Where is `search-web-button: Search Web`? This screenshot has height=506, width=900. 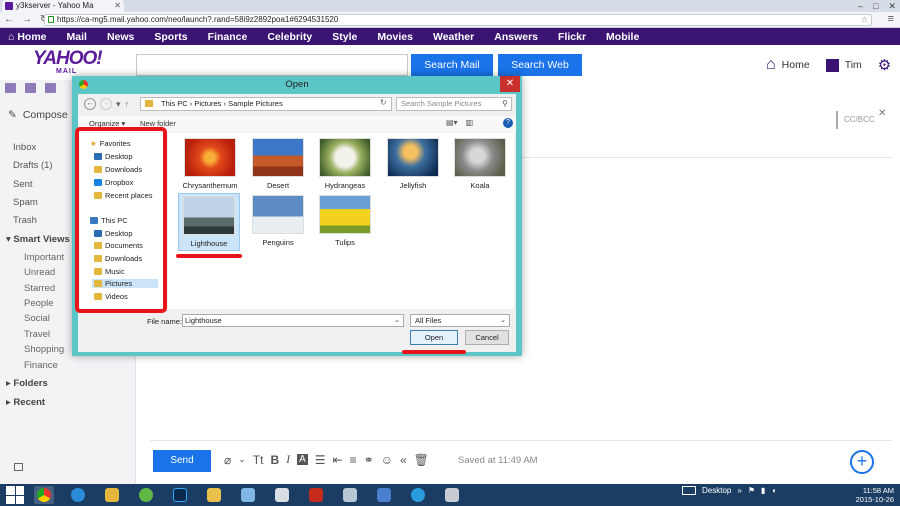
search-web-button: Search Web is located at coordinates (540, 65).